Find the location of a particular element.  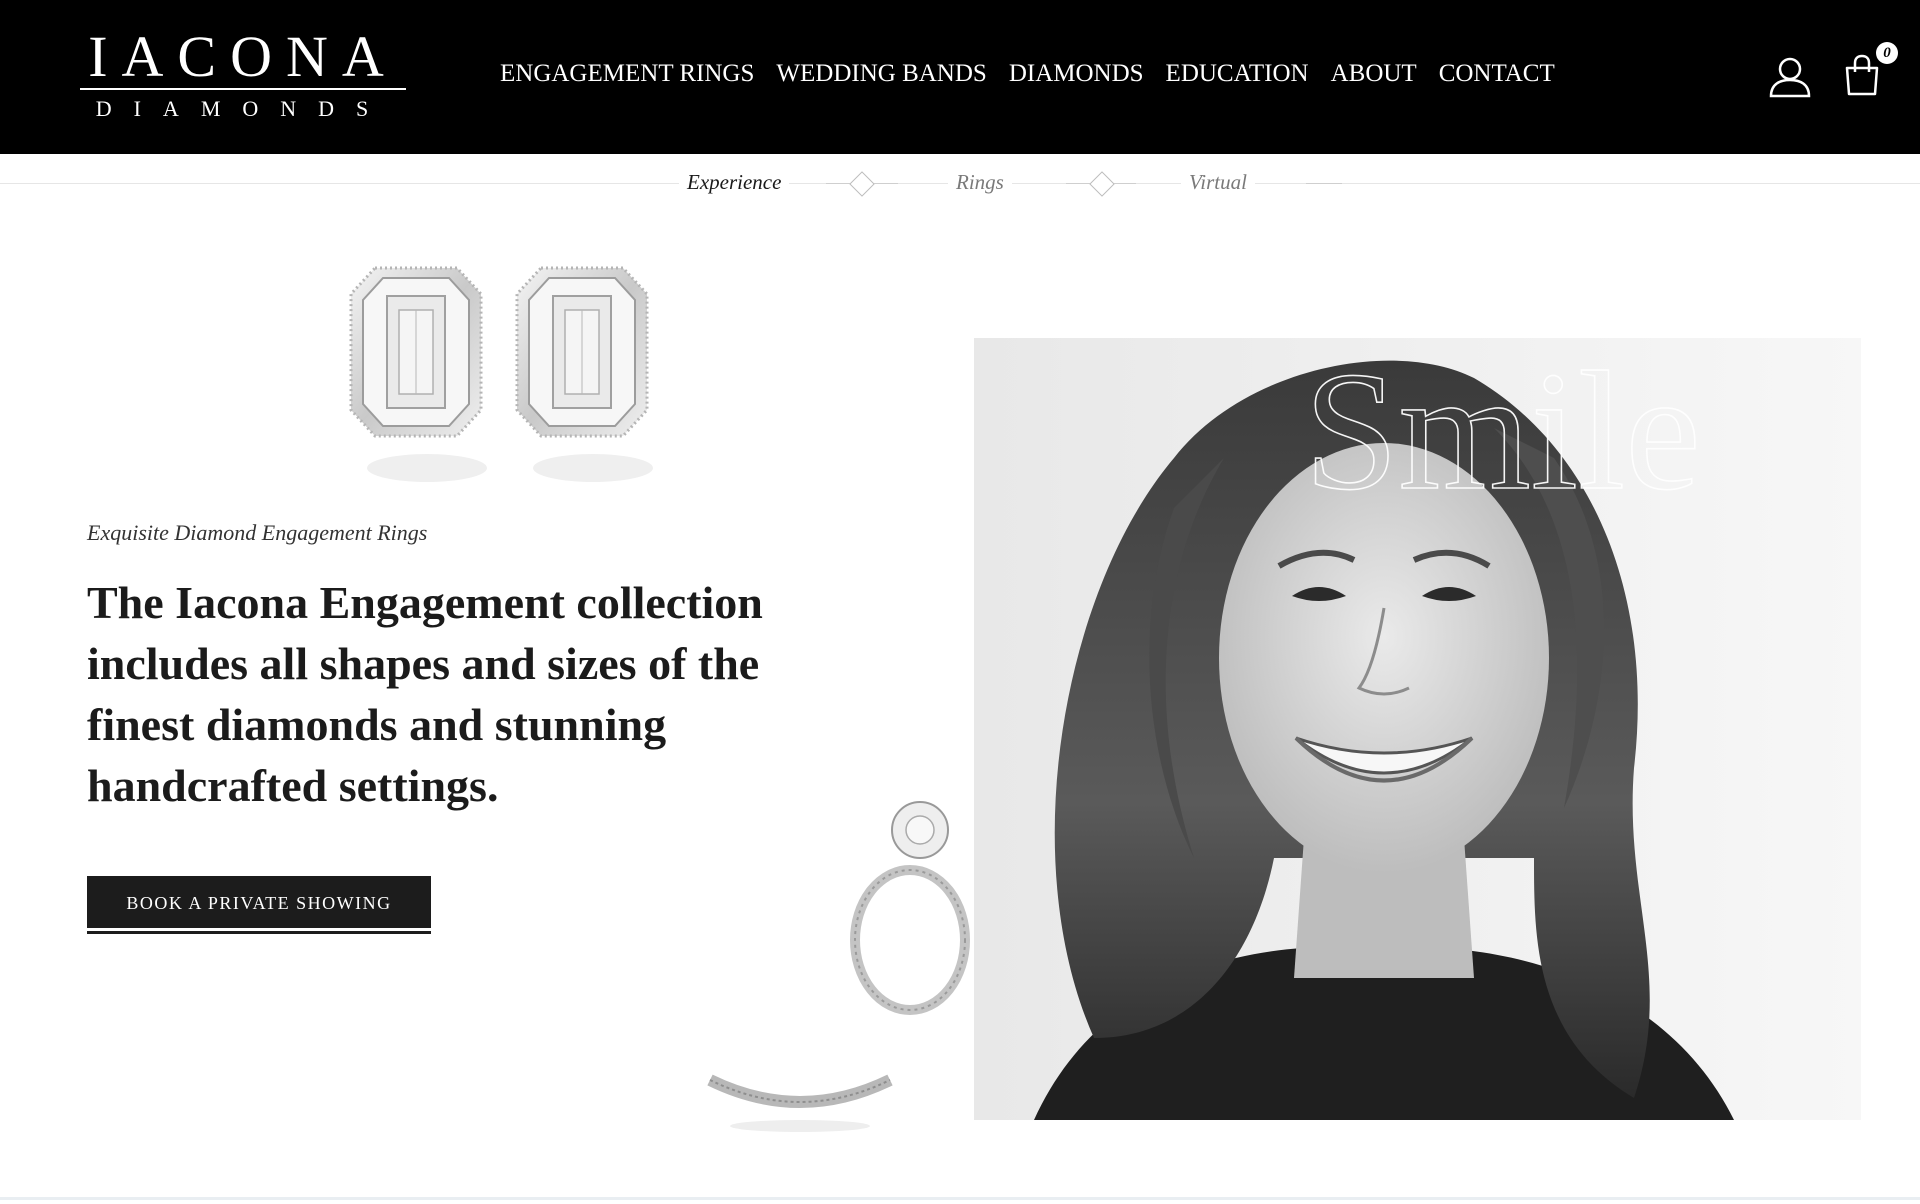

step-connector is located at coordinates (1324, 183).